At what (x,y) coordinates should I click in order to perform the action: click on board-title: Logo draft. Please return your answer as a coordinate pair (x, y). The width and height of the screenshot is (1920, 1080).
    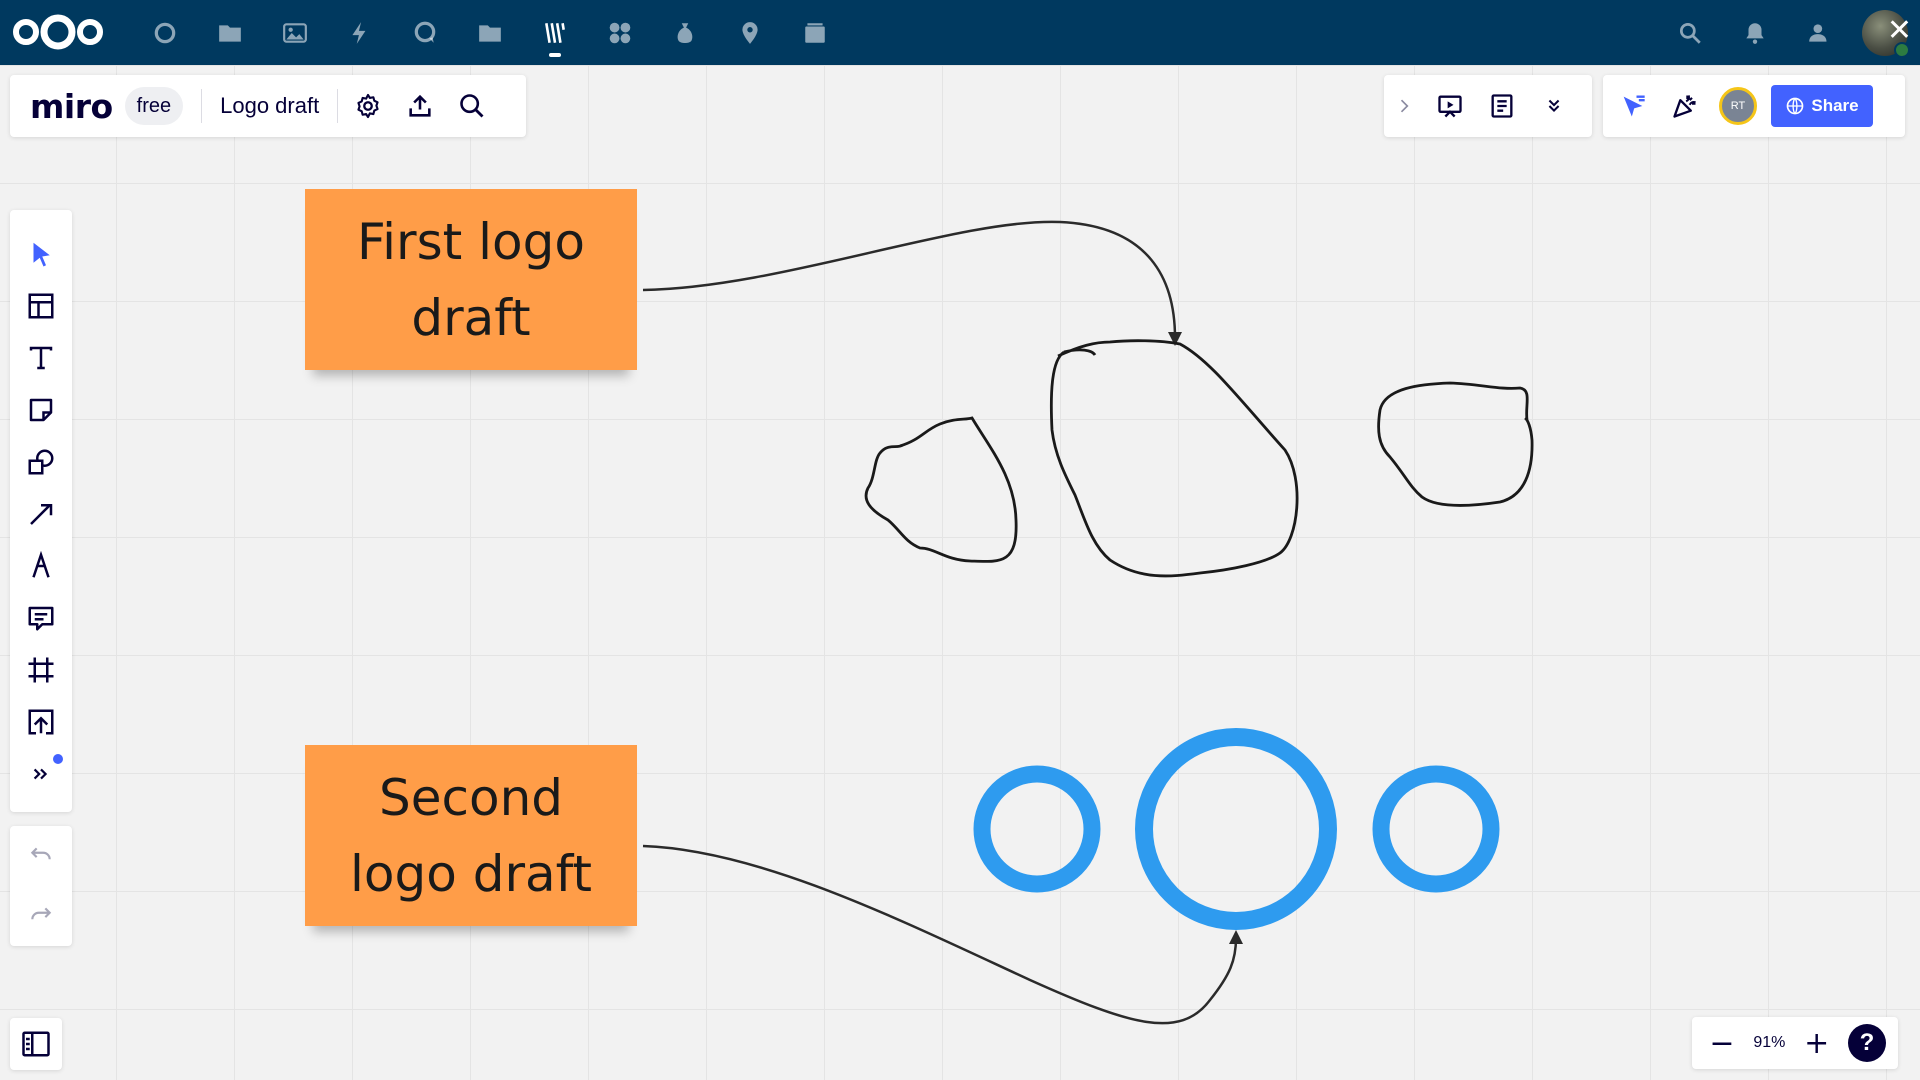
    Looking at the image, I should click on (269, 106).